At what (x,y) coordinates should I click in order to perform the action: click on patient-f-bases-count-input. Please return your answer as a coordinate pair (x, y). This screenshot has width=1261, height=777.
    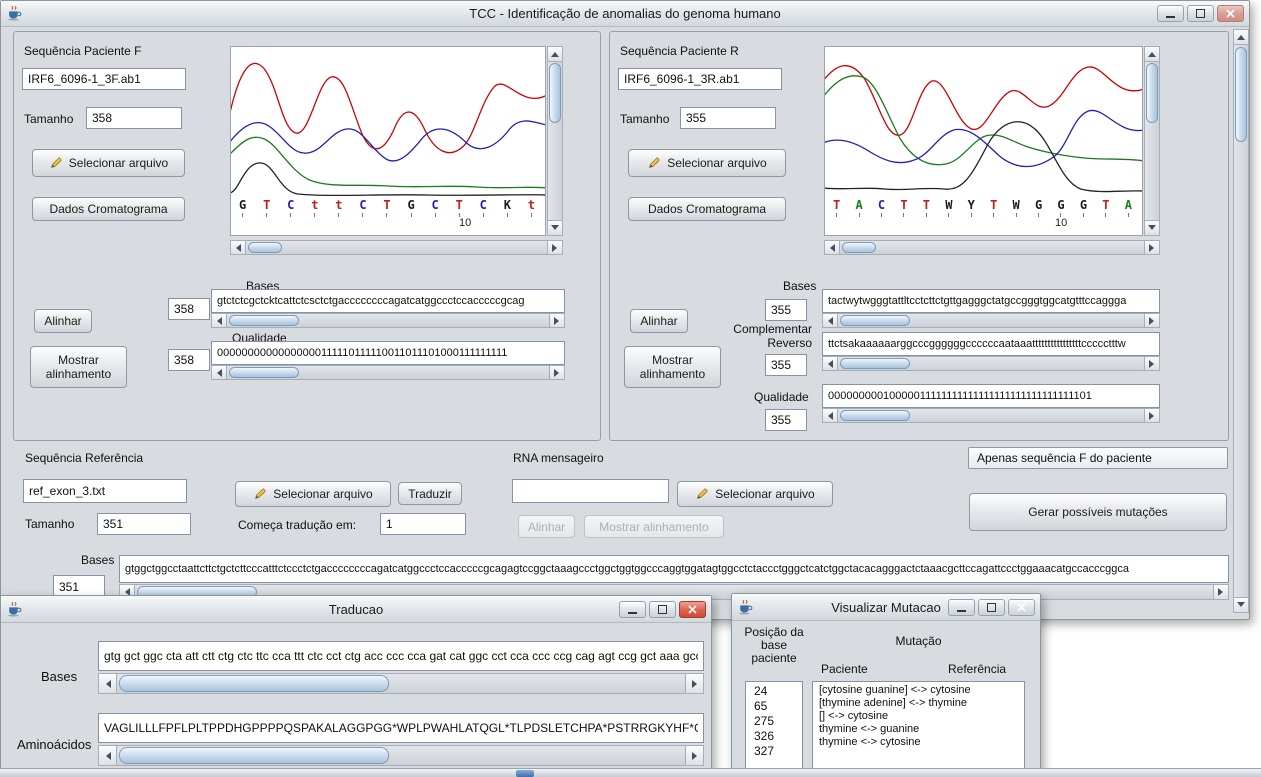
    Looking at the image, I should click on (189, 309).